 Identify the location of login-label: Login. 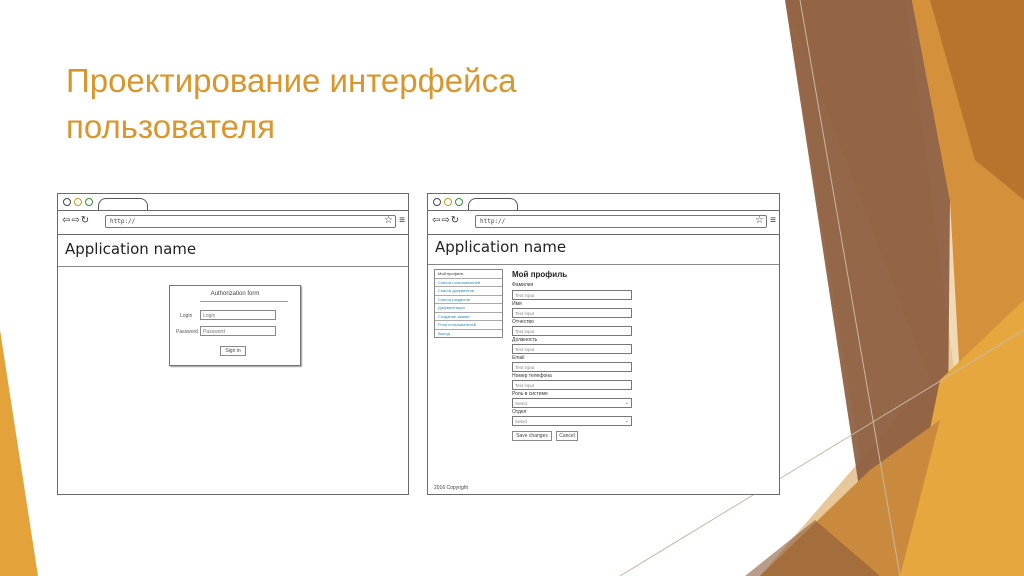
(186, 316).